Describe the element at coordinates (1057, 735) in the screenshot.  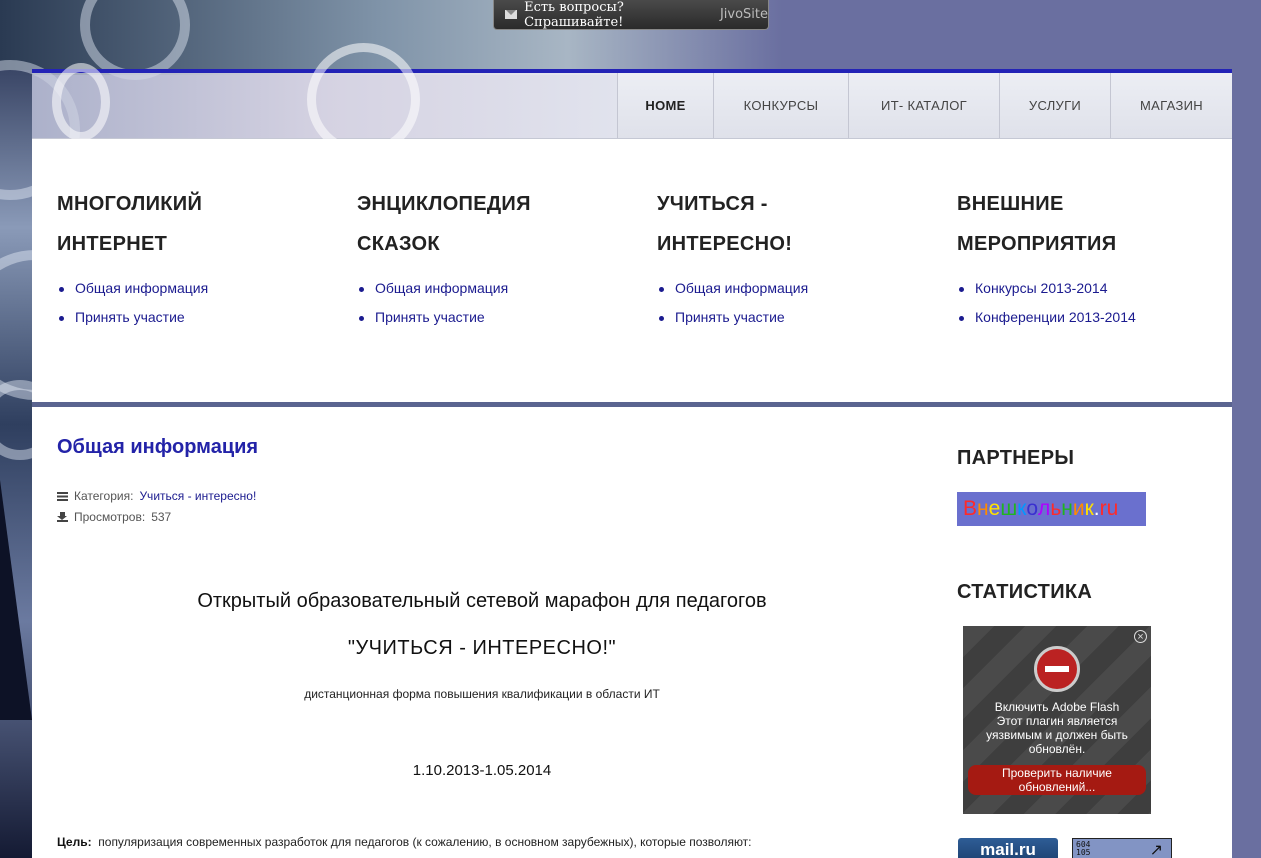
I see `flash-message-line: уязвимым и должен быть` at that location.